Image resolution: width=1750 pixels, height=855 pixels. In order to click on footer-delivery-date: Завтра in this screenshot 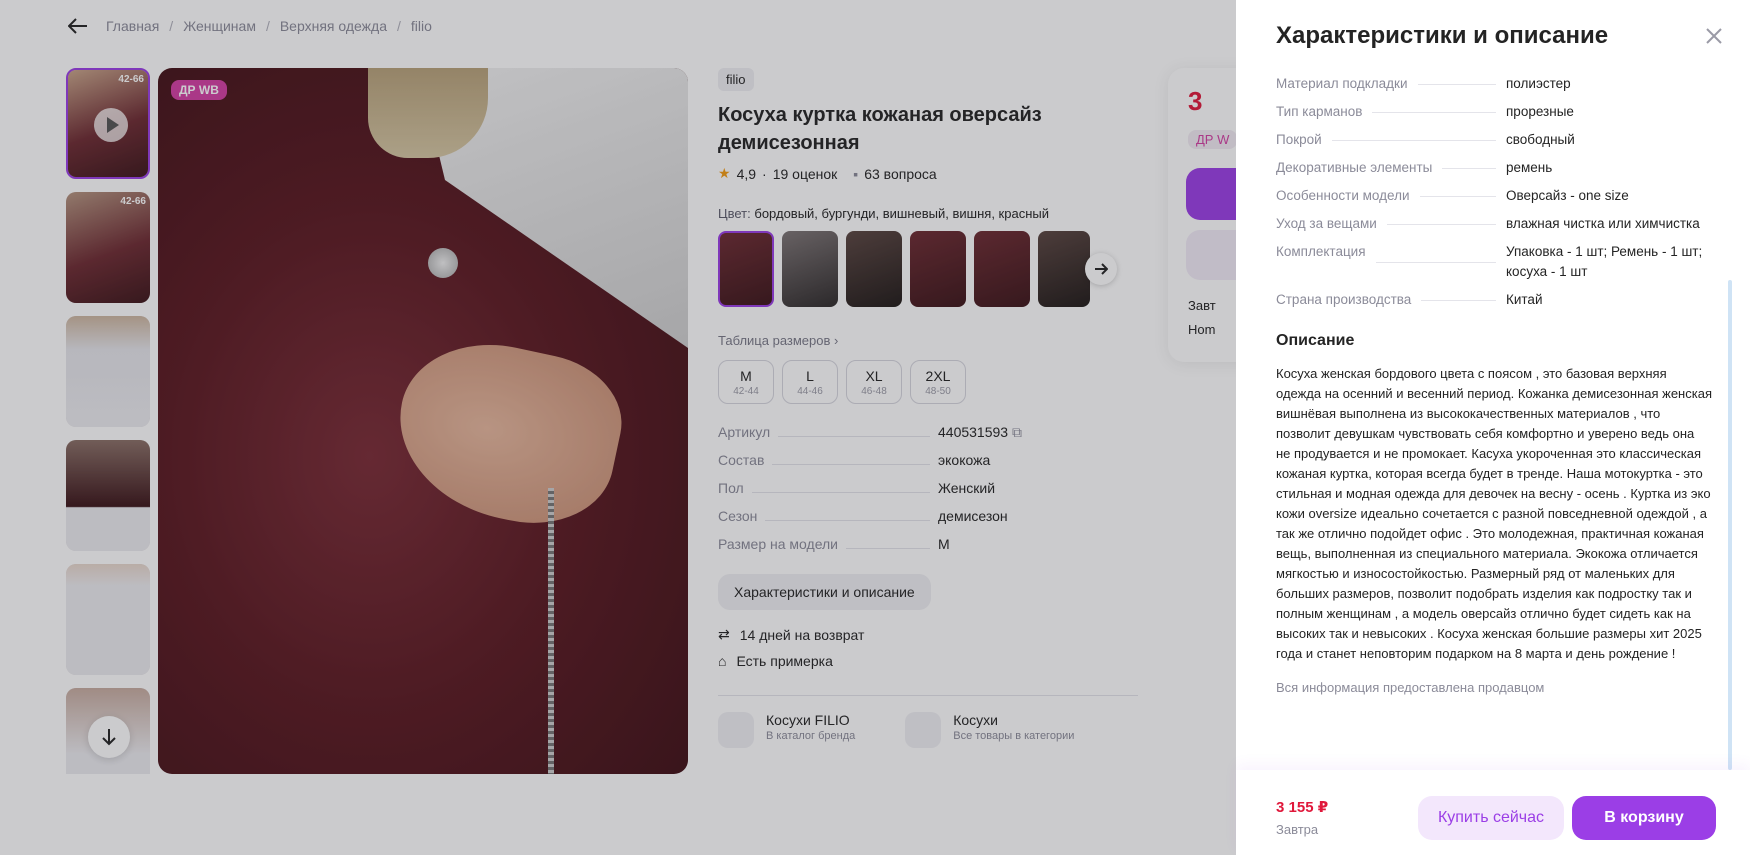, I will do `click(1297, 829)`.